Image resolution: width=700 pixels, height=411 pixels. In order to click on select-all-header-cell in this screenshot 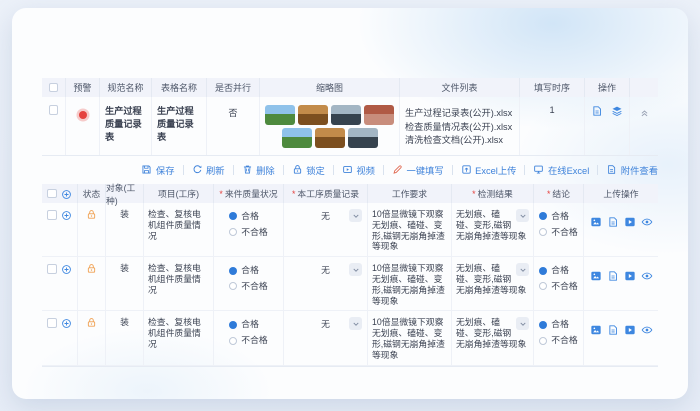, I will do `click(54, 87)`.